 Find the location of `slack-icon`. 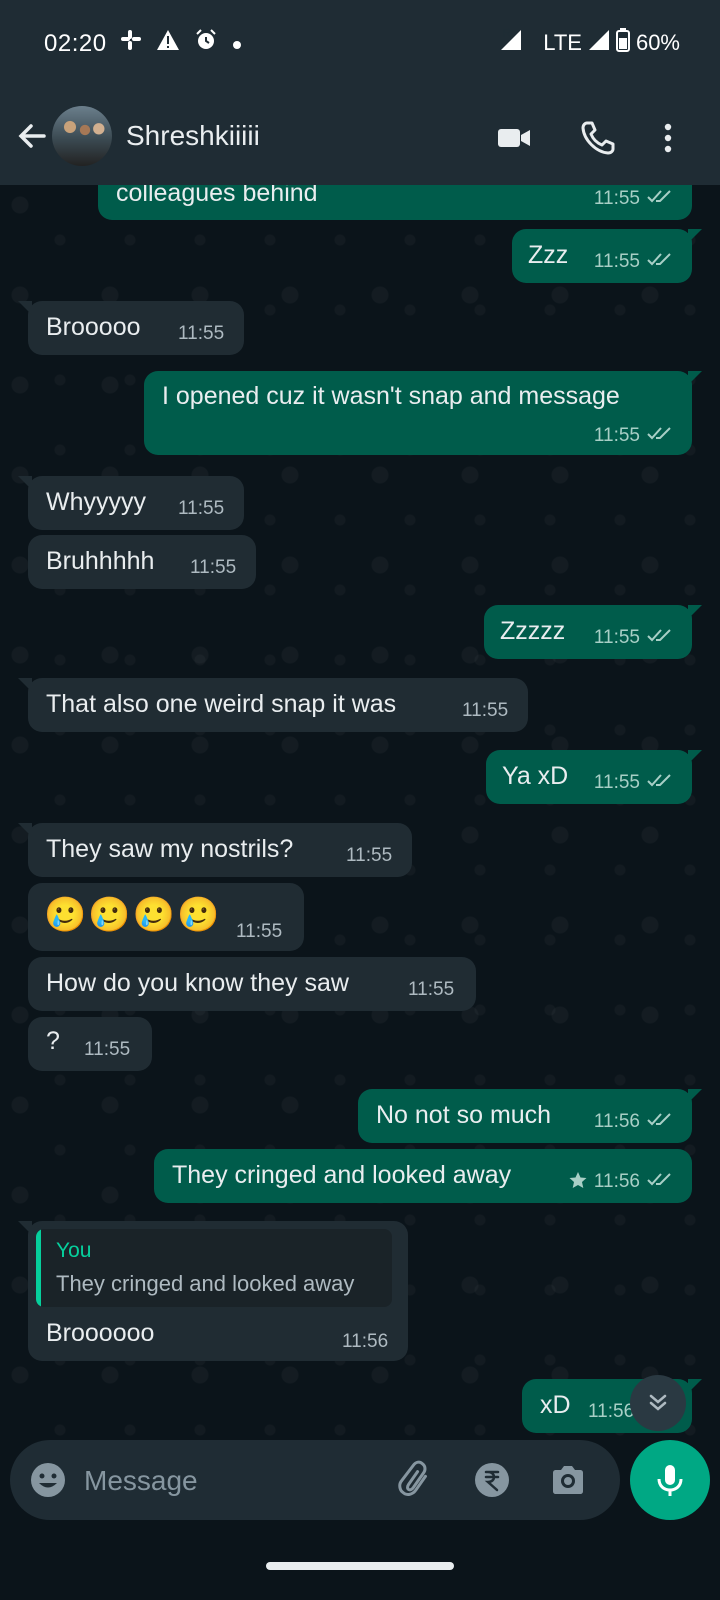

slack-icon is located at coordinates (131, 43).